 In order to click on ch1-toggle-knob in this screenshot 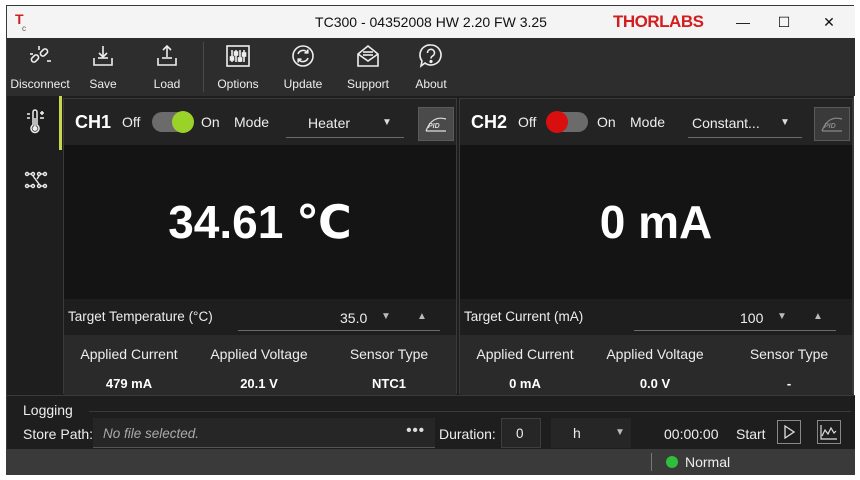, I will do `click(183, 122)`.